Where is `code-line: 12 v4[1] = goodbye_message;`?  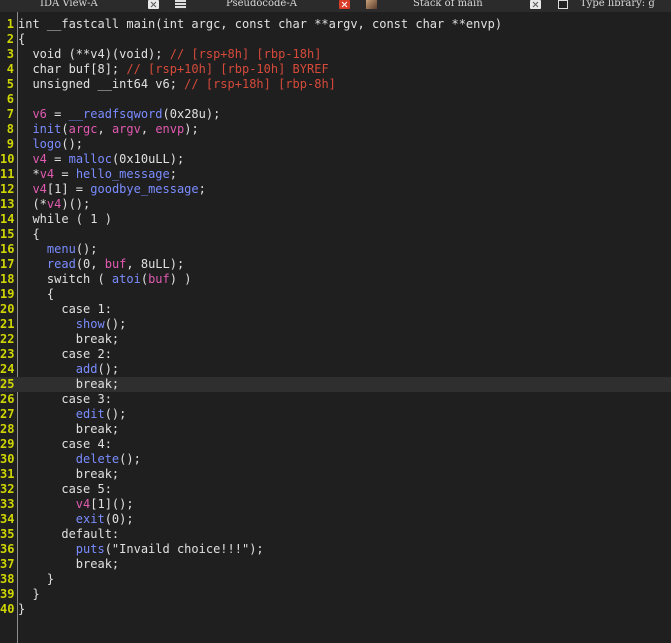
code-line: 12 v4[1] = goodbye_message; is located at coordinates (335, 189).